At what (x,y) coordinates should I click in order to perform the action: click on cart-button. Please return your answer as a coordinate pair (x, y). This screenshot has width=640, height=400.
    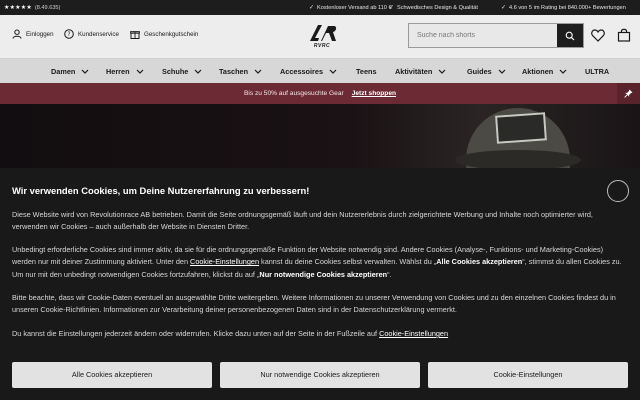
    Looking at the image, I should click on (624, 37).